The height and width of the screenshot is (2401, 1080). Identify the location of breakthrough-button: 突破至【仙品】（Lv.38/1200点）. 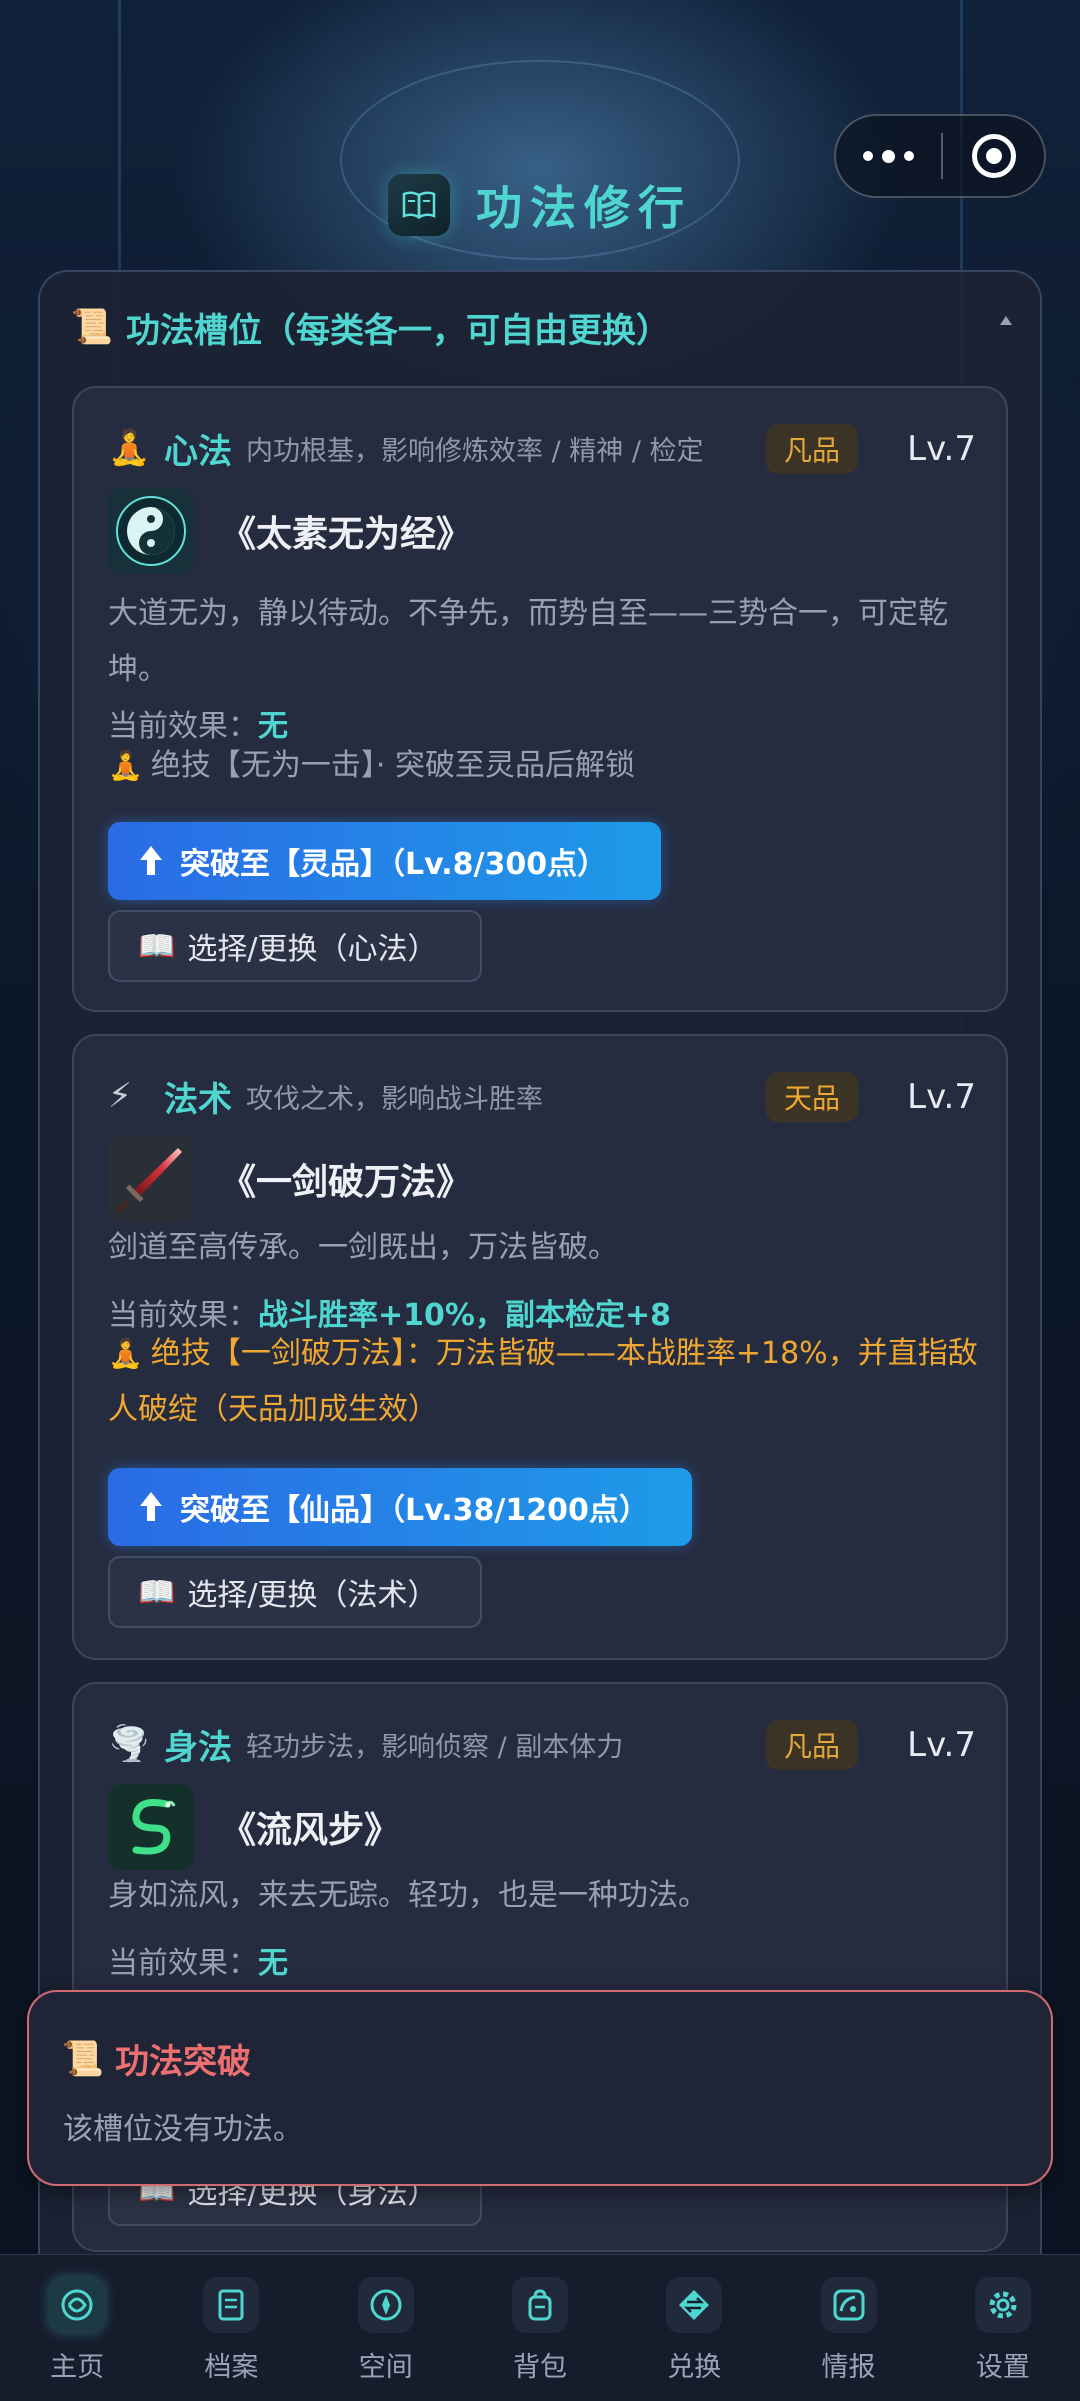
(400, 1507).